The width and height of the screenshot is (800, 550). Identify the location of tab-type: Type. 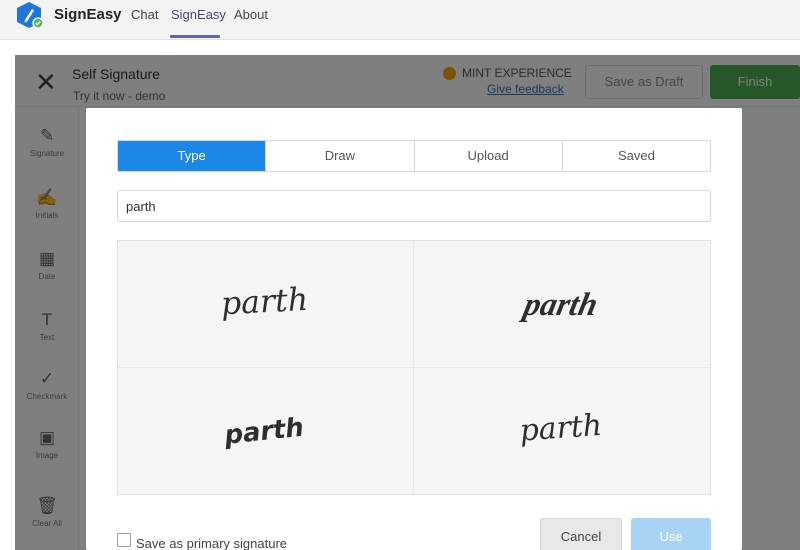
(192, 156).